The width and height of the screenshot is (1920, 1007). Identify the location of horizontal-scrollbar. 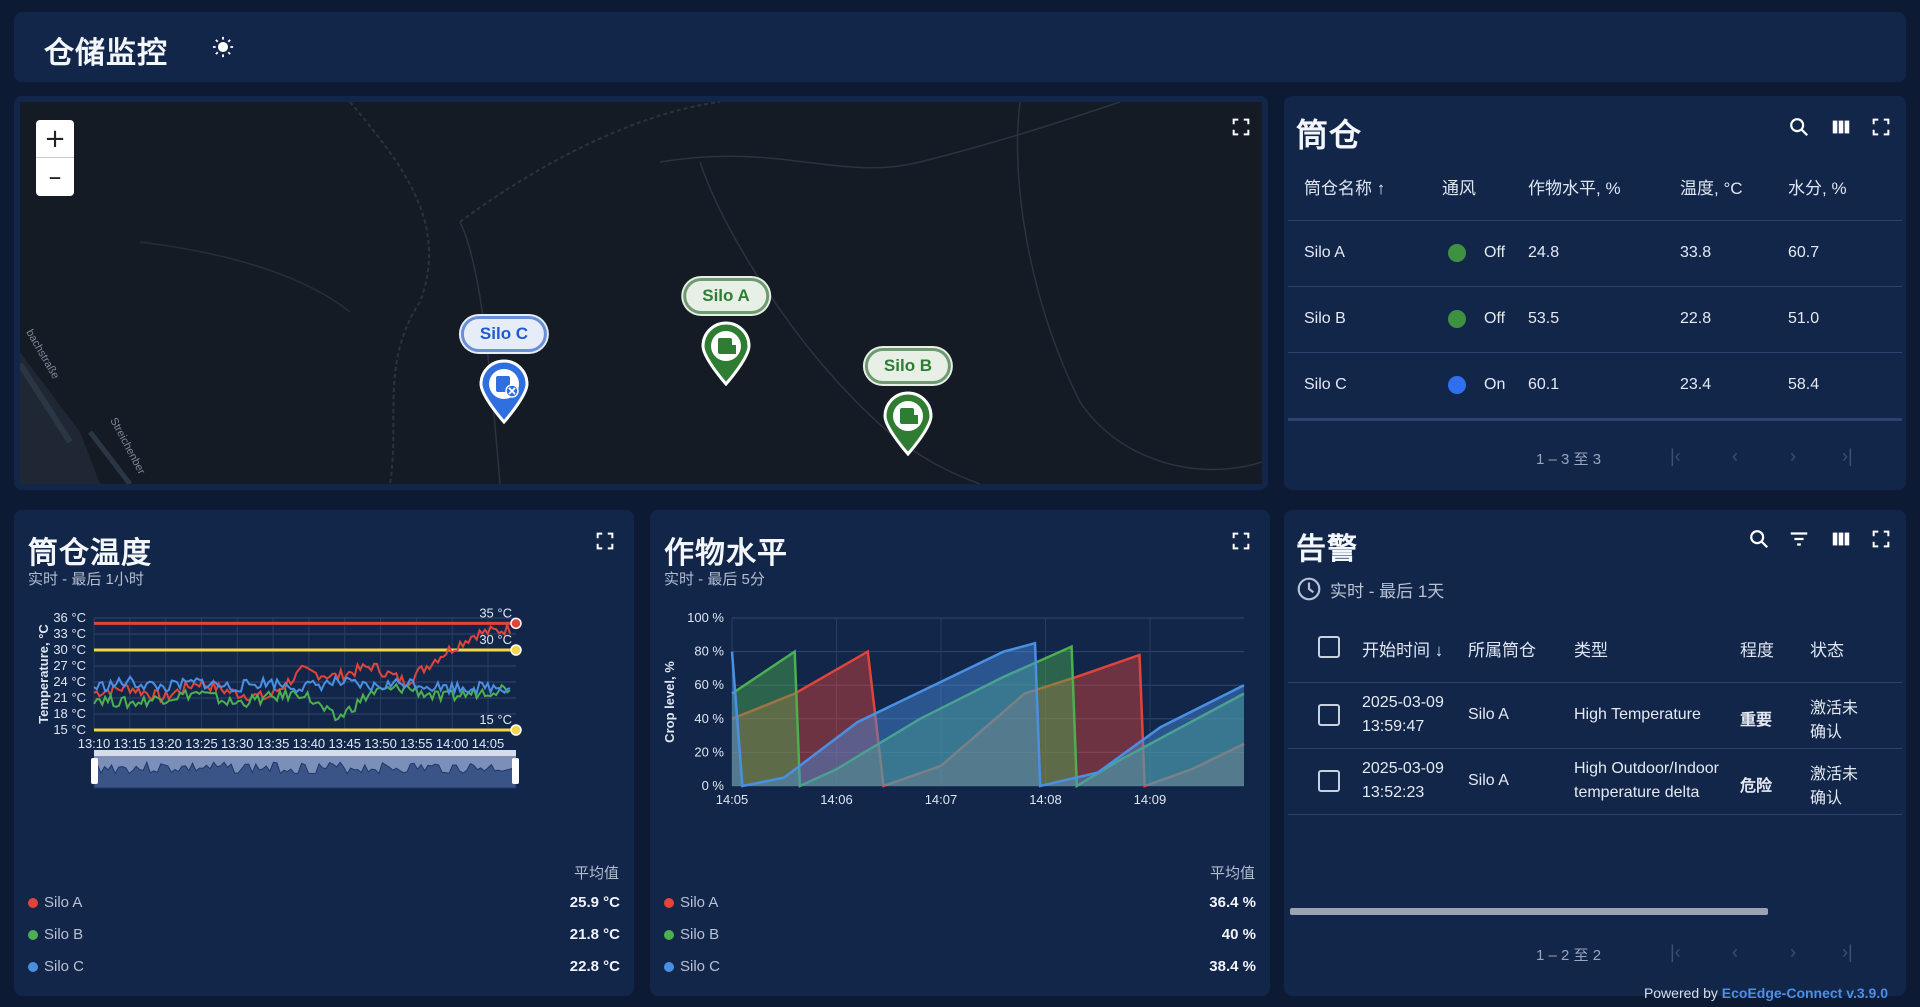
(1529, 911).